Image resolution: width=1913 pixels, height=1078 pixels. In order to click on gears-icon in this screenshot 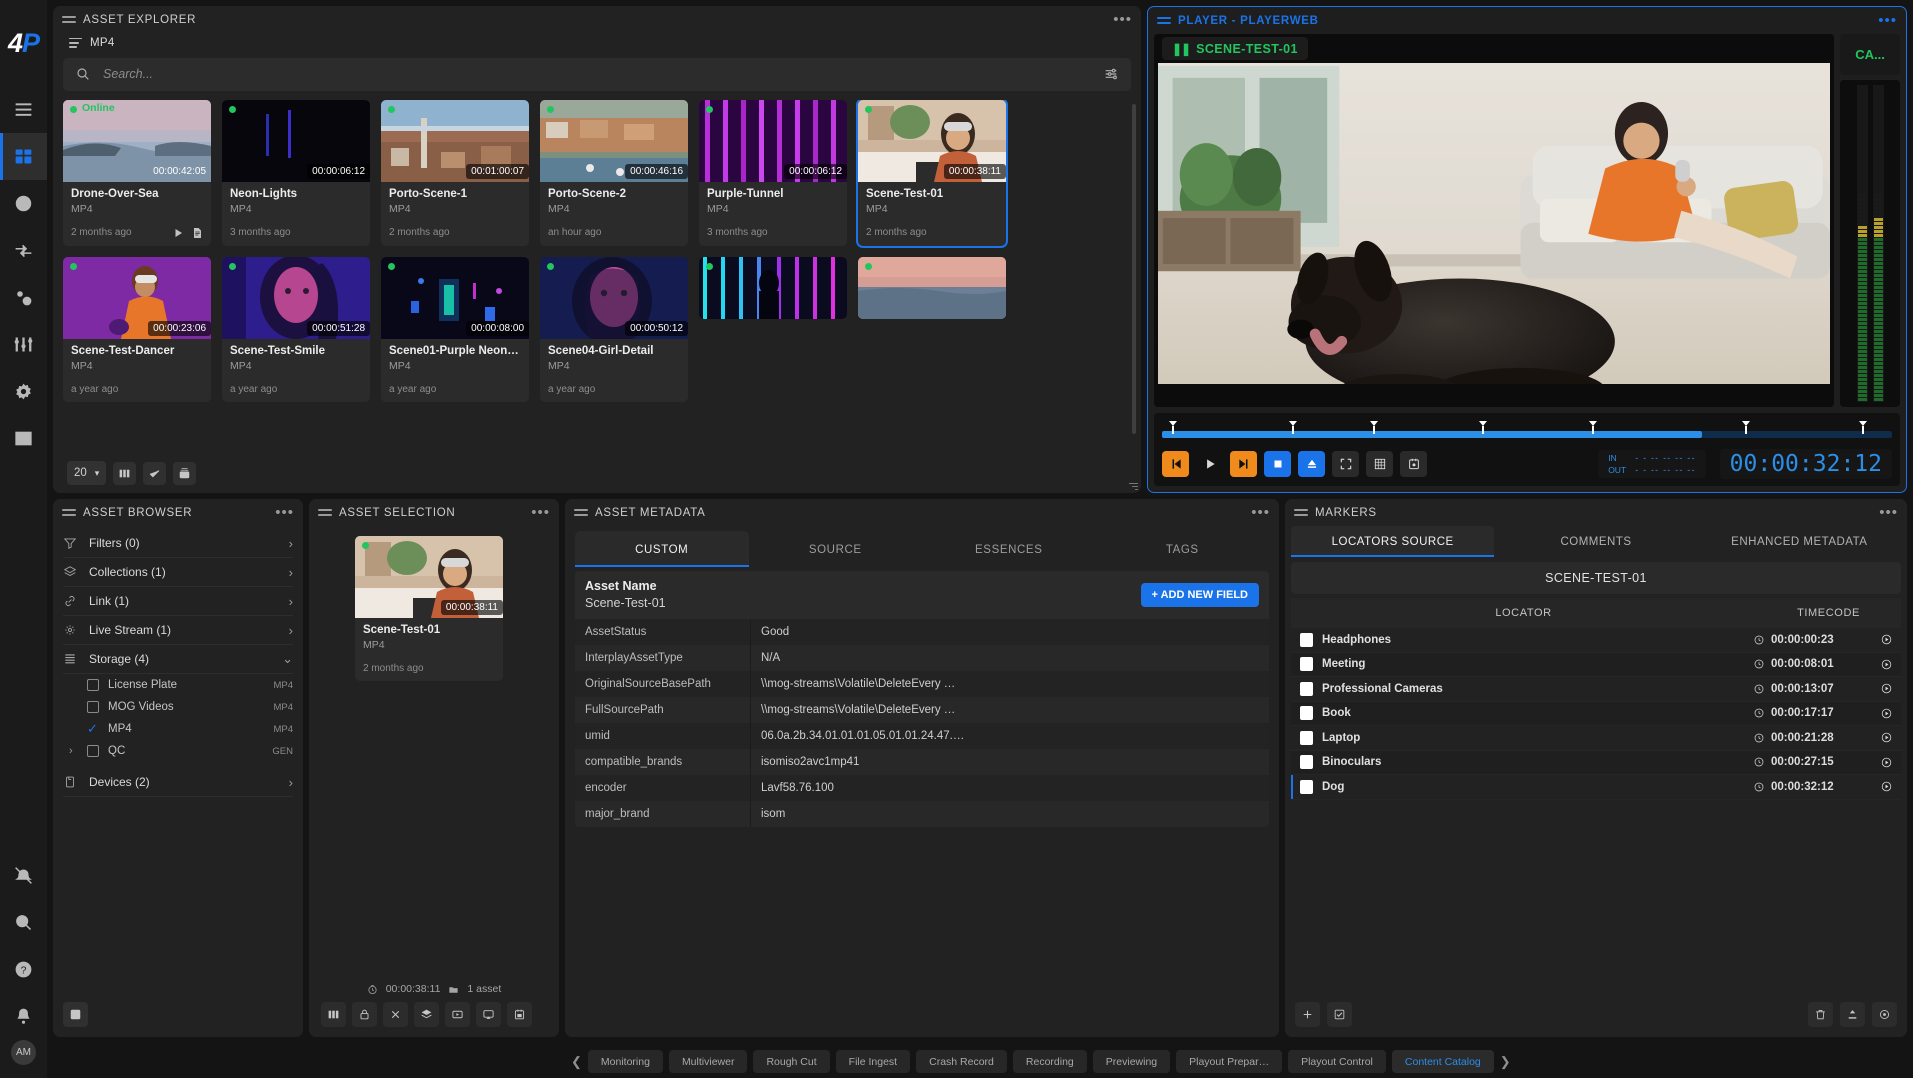, I will do `click(23, 297)`.